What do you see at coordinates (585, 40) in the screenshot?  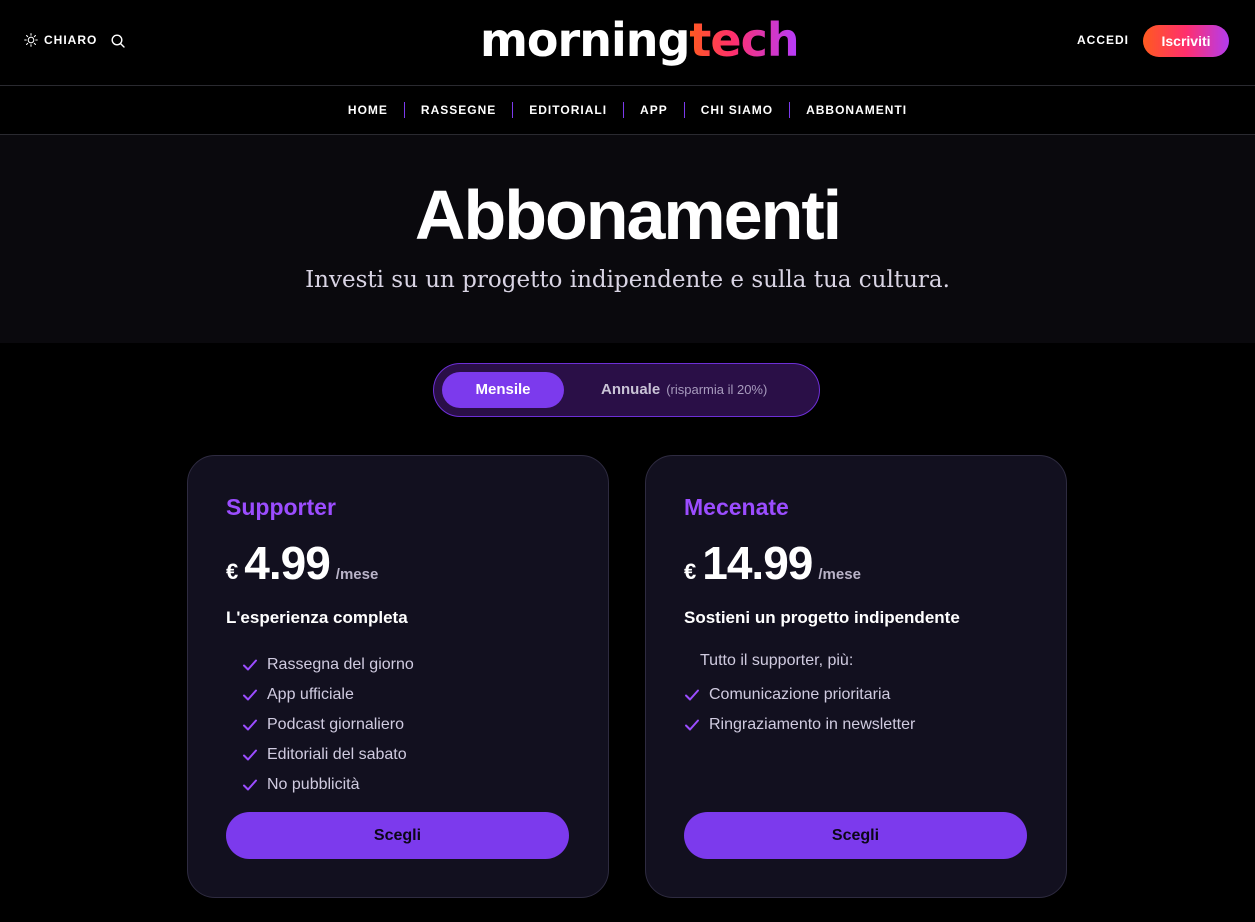 I see `logo-text-morning: morning` at bounding box center [585, 40].